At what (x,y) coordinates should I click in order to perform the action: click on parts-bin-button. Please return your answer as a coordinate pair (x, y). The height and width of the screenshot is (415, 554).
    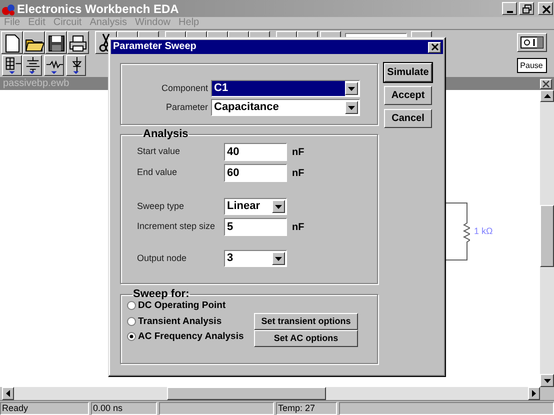
    Looking at the image, I should click on (12, 65).